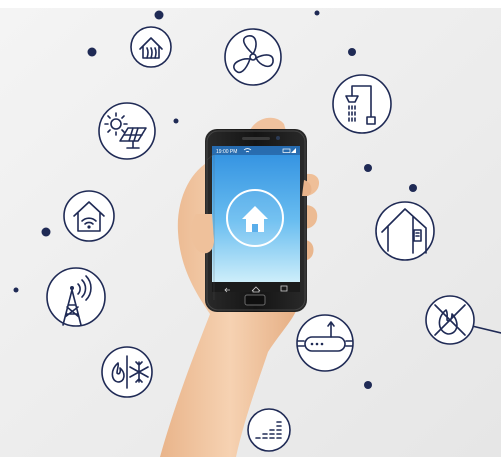  What do you see at coordinates (151, 47) in the screenshot?
I see `thermostat-house-icon` at bounding box center [151, 47].